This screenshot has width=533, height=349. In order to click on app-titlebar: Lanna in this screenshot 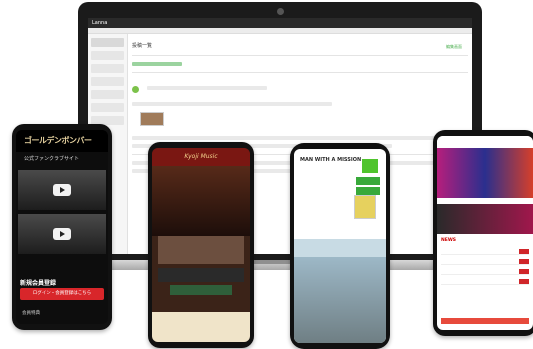, I will do `click(280, 23)`.